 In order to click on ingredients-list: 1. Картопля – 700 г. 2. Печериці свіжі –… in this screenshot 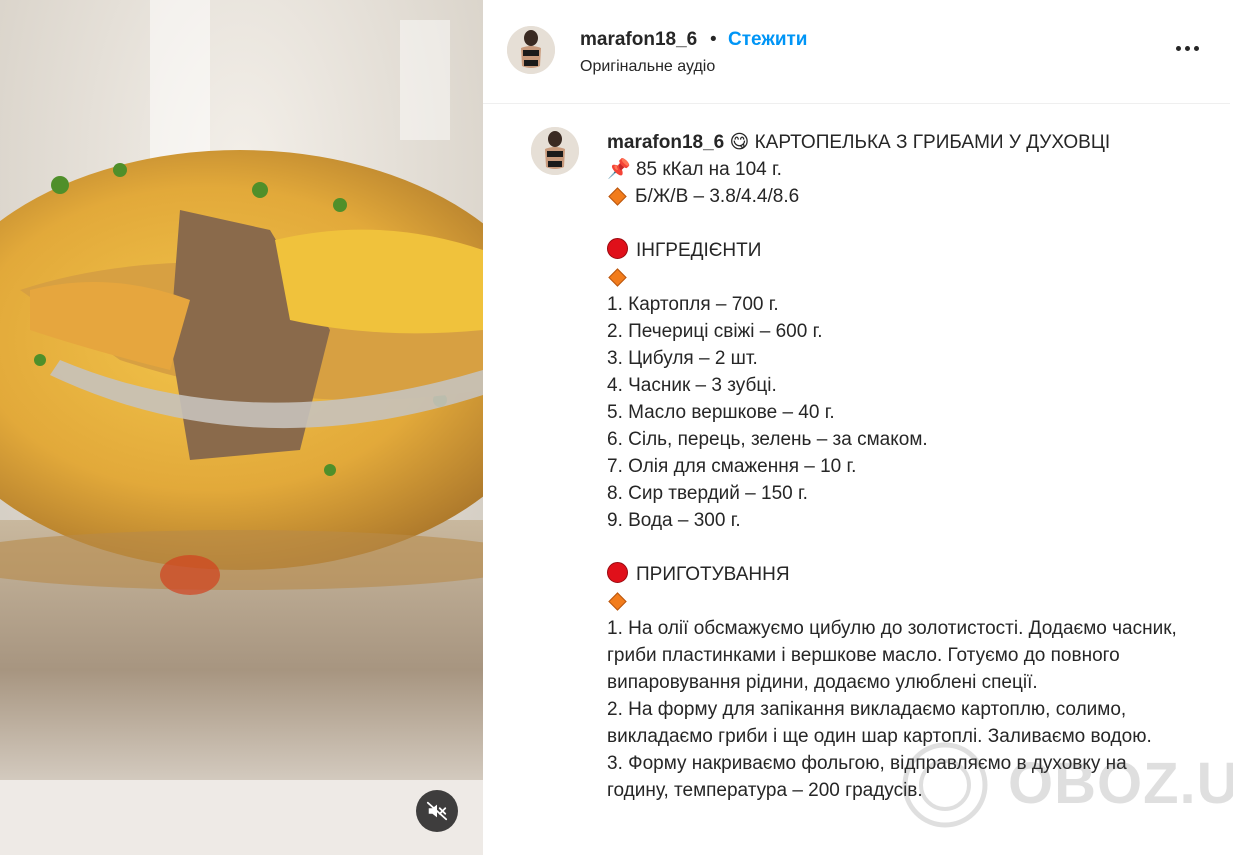, I will do `click(892, 412)`.